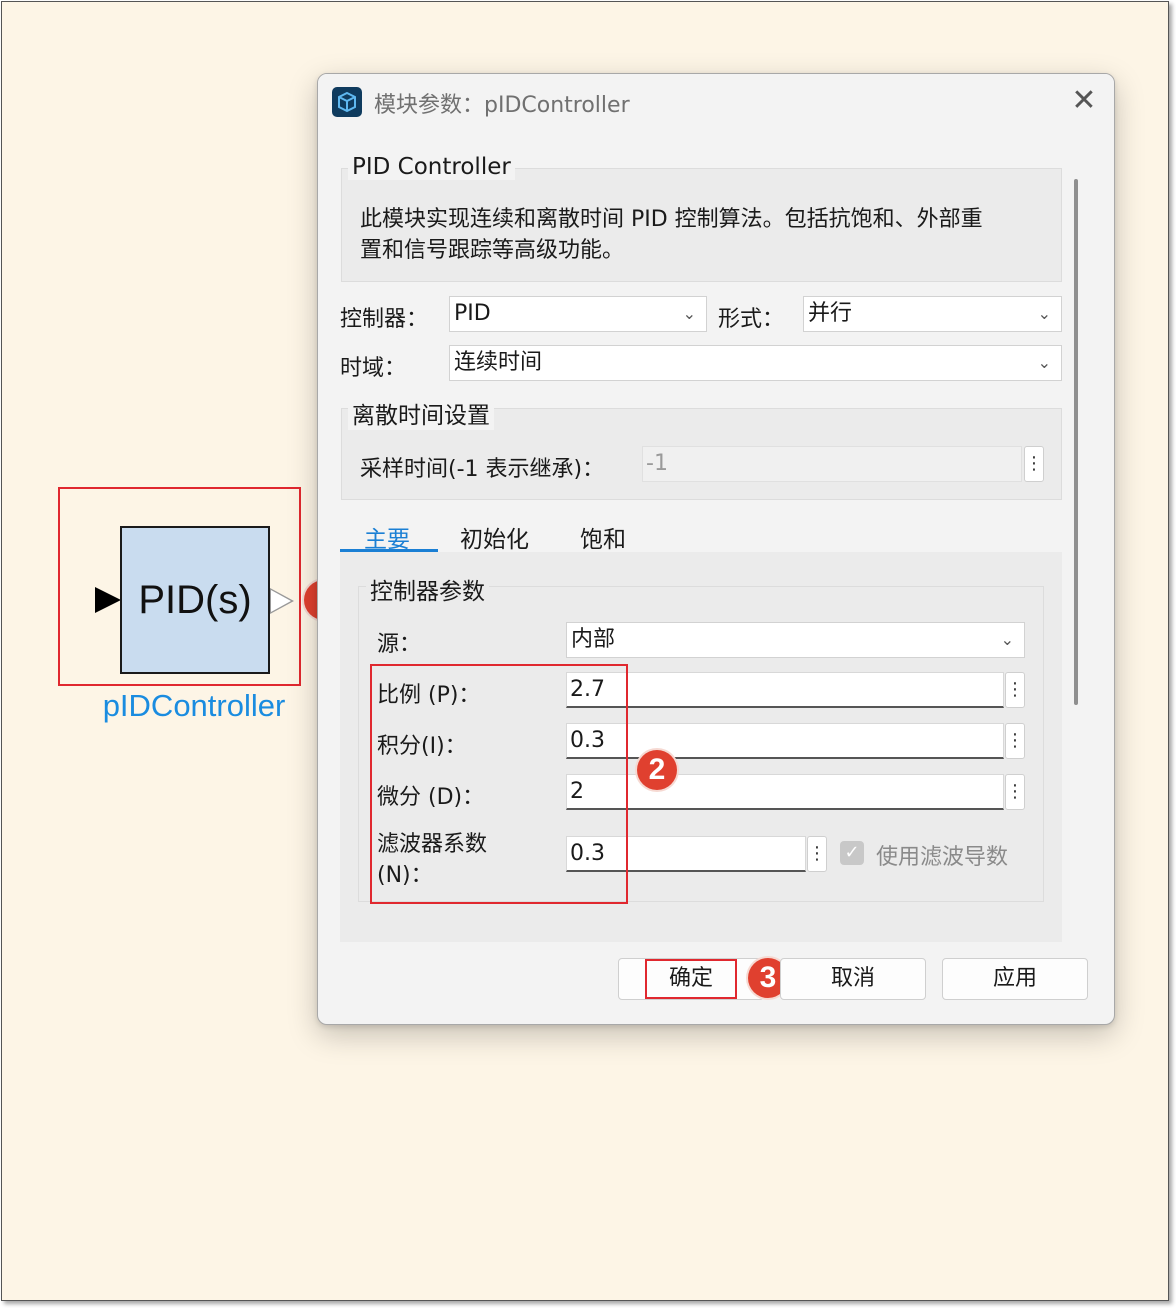 The width and height of the screenshot is (1176, 1308). What do you see at coordinates (942, 857) in the screenshot?
I see `use-filter-label: 使用滤波导数` at bounding box center [942, 857].